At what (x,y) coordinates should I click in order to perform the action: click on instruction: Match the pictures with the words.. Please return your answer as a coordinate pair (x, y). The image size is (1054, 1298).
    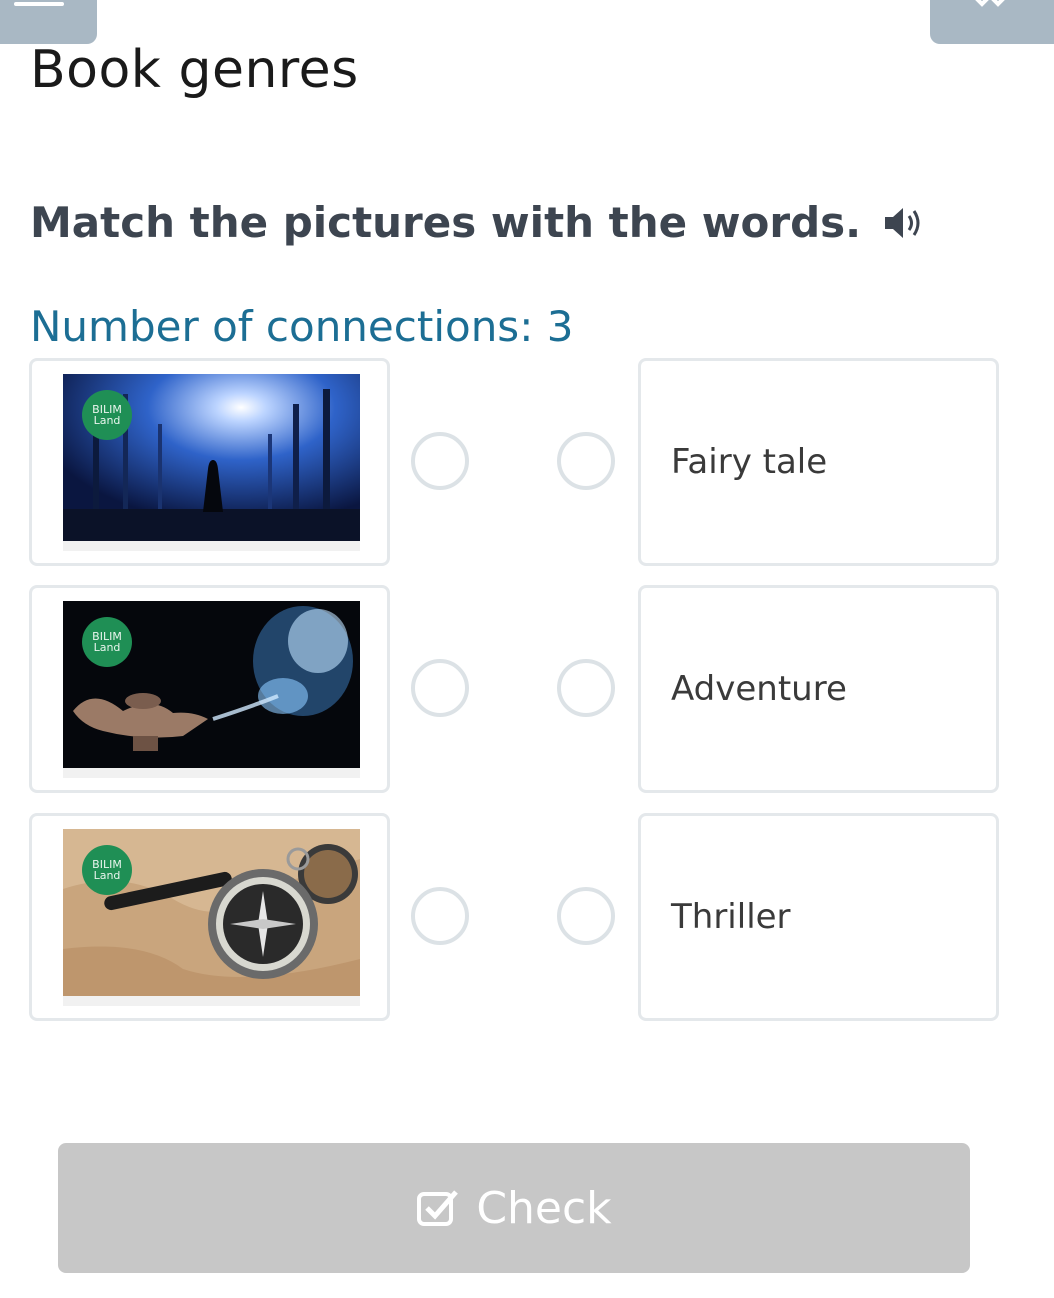
    Looking at the image, I should click on (477, 222).